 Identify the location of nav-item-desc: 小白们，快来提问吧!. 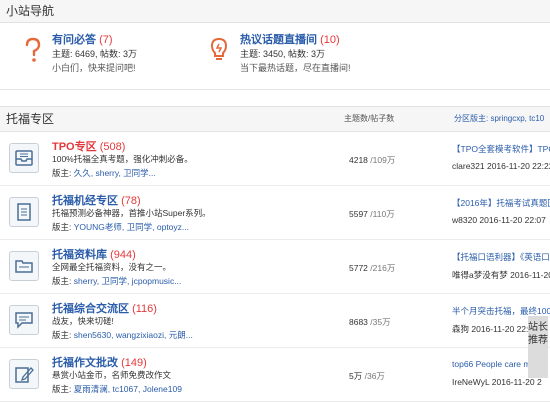
(94, 68).